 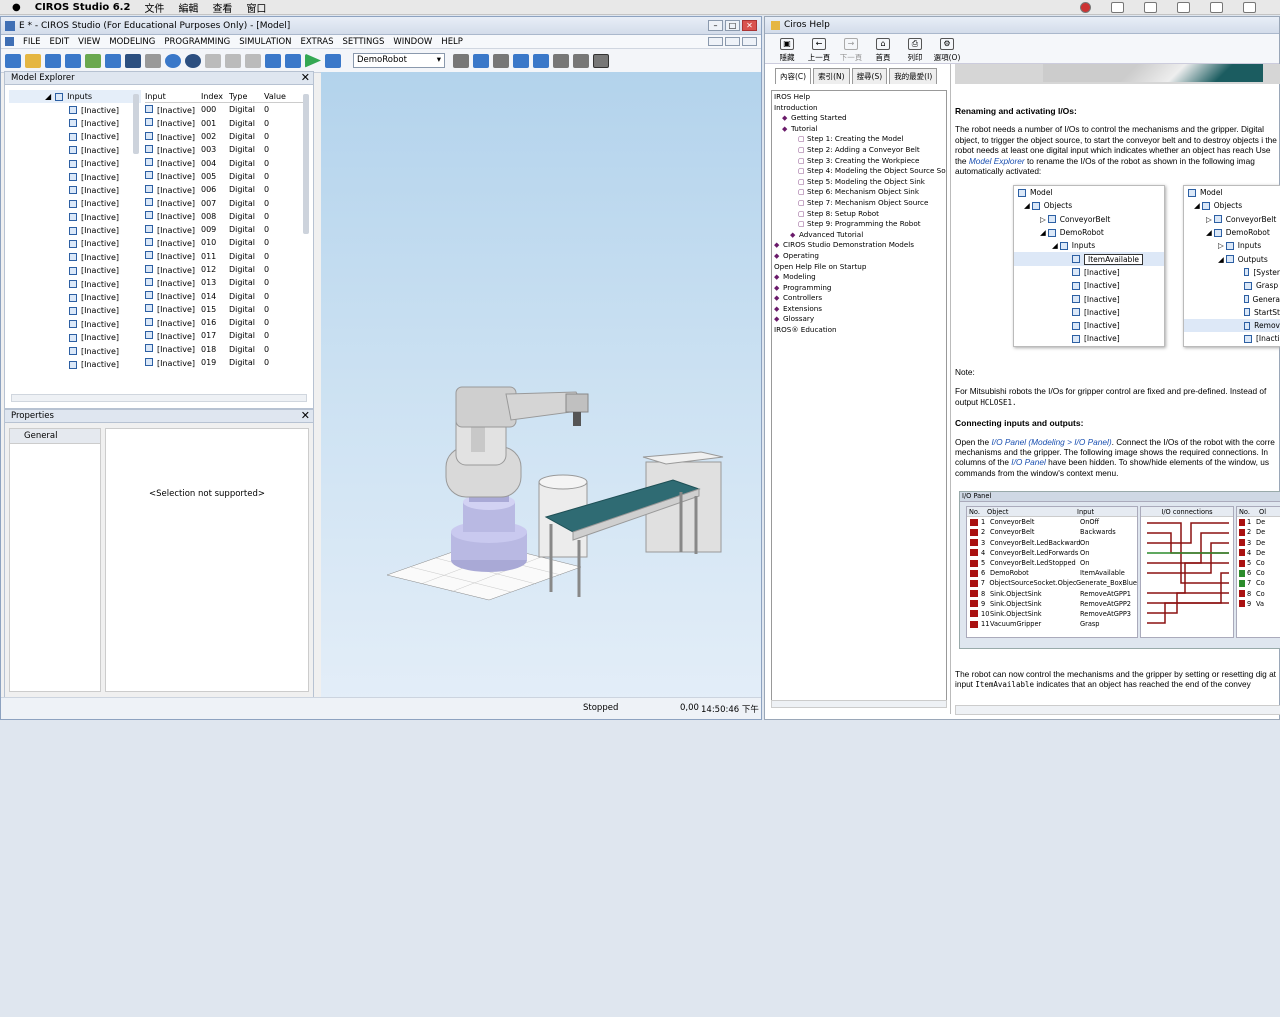 What do you see at coordinates (227, 216) in the screenshot?
I see `table-row: [Inactive] 008 Digital 0` at bounding box center [227, 216].